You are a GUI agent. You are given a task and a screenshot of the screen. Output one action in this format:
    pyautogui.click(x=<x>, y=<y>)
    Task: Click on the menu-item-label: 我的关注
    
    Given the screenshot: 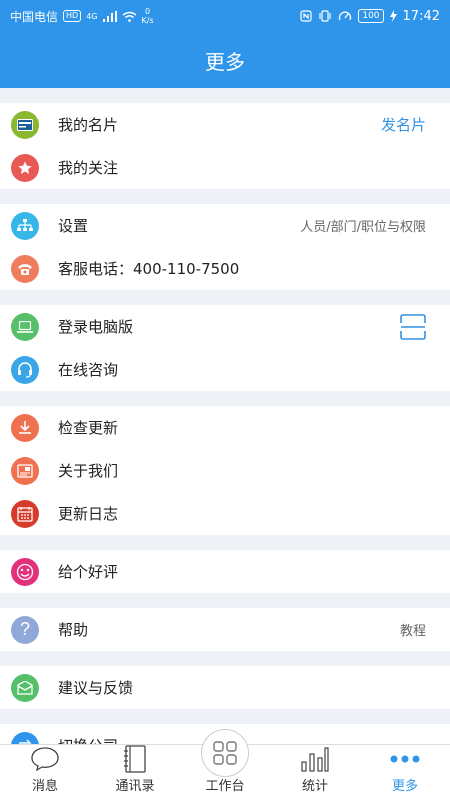 What is the action you would take?
    pyautogui.click(x=88, y=168)
    